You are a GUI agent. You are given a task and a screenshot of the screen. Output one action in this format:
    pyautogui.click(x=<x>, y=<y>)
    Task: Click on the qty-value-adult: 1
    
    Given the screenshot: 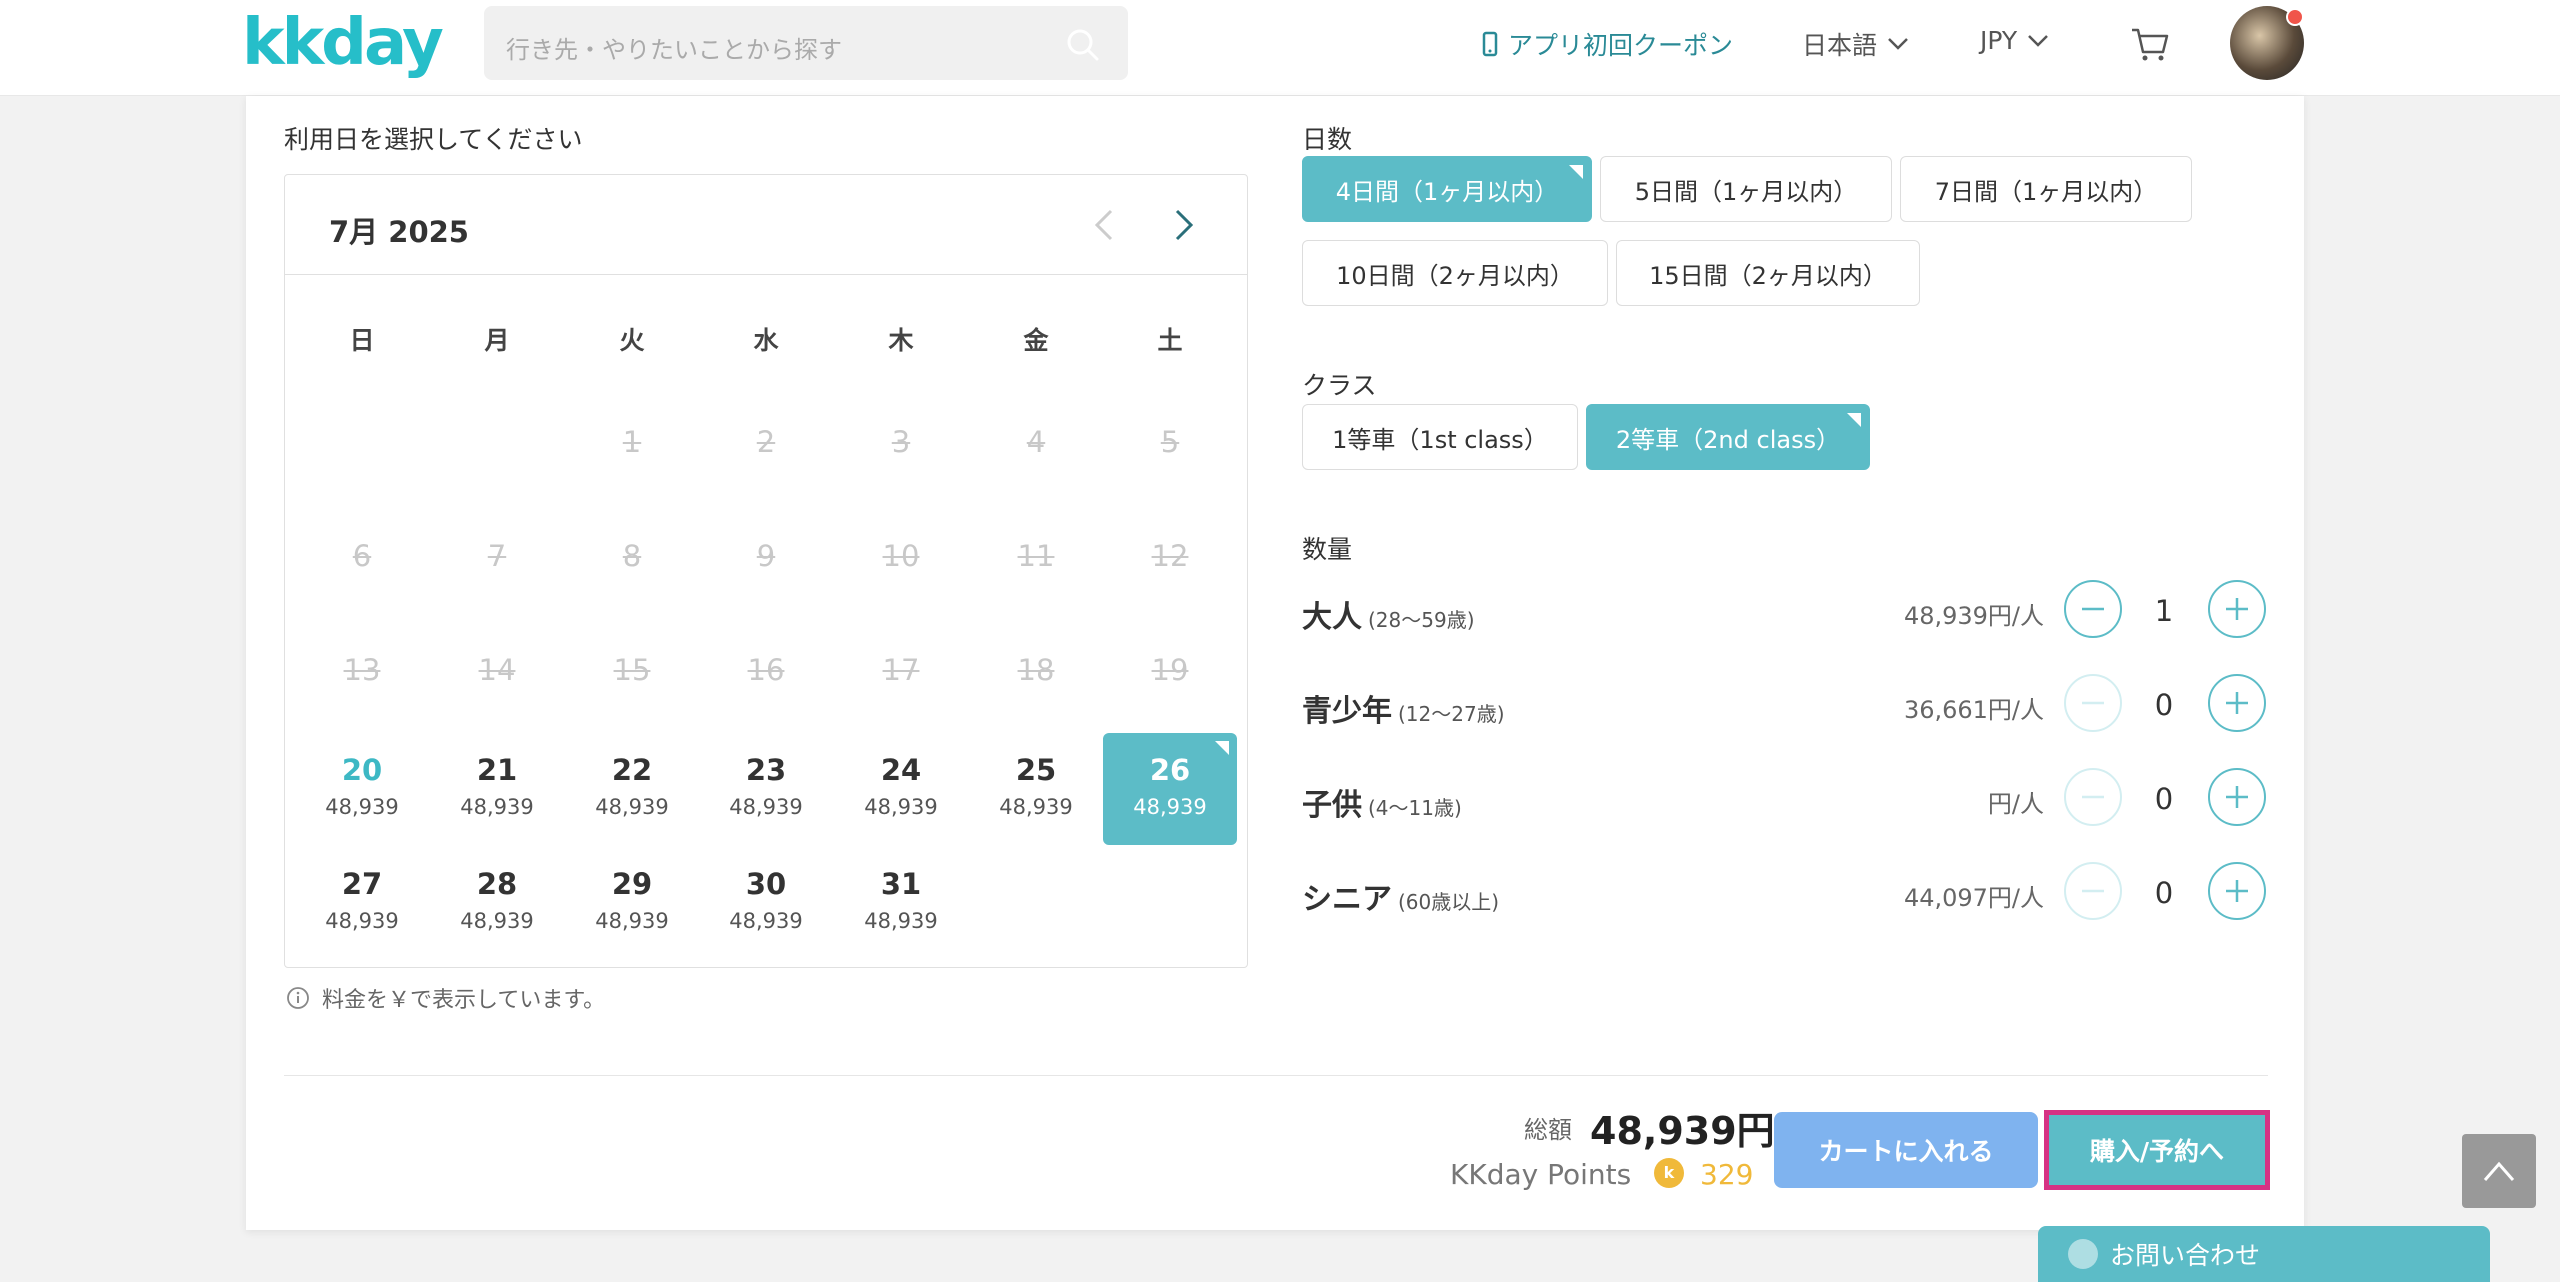 What is the action you would take?
    pyautogui.click(x=2164, y=611)
    